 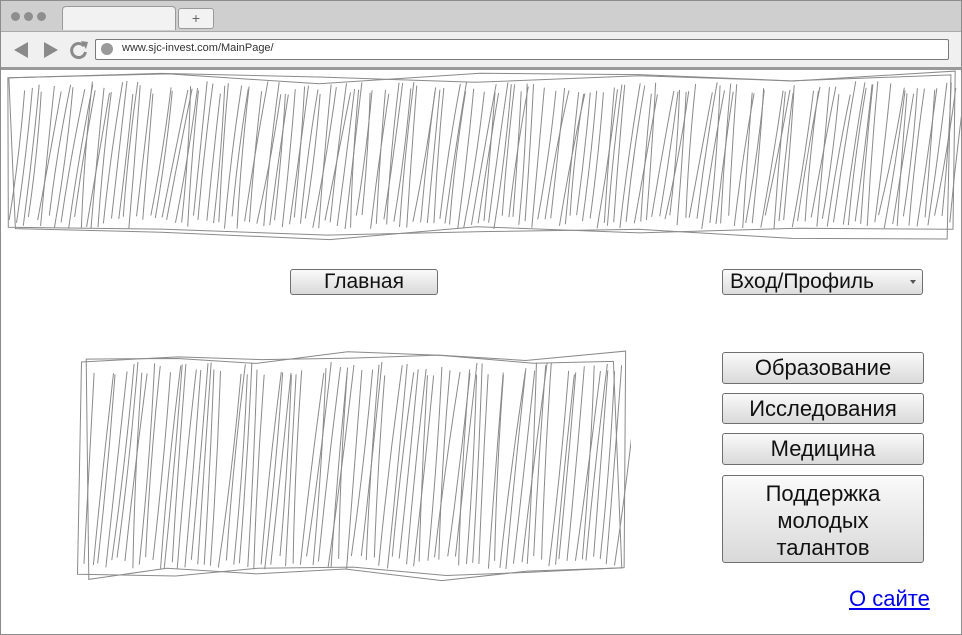 I want to click on medicine-button: Медицина, so click(x=823, y=449).